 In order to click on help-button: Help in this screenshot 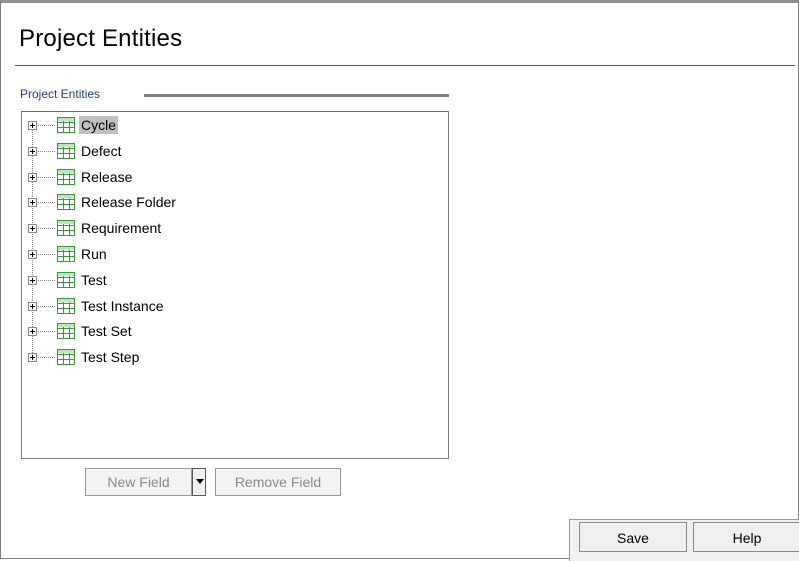, I will do `click(746, 537)`.